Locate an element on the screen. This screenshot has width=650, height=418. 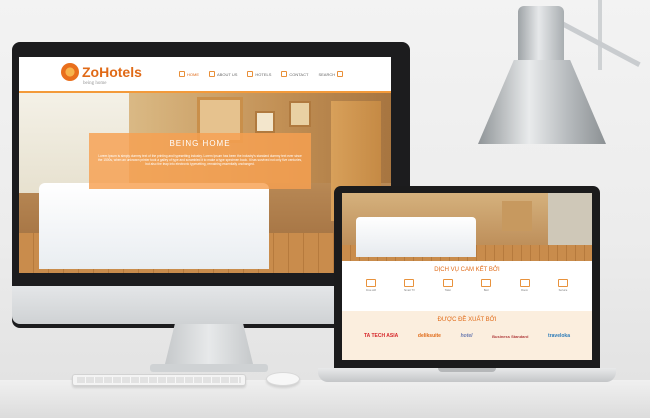
keyboard is located at coordinates (159, 380).